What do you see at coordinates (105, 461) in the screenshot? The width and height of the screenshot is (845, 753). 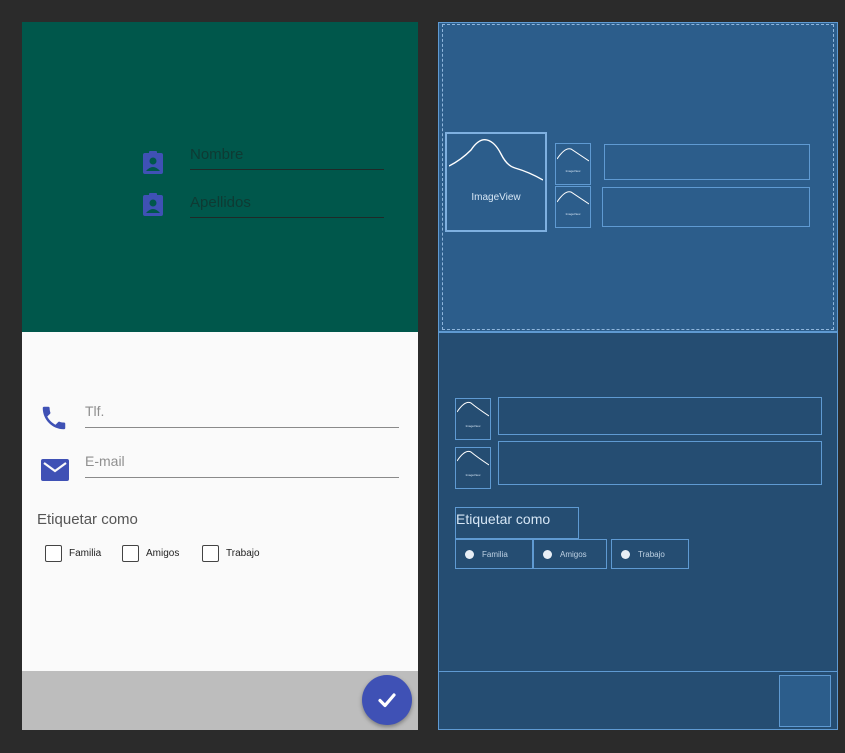 I see `email-hint: E-mail` at bounding box center [105, 461].